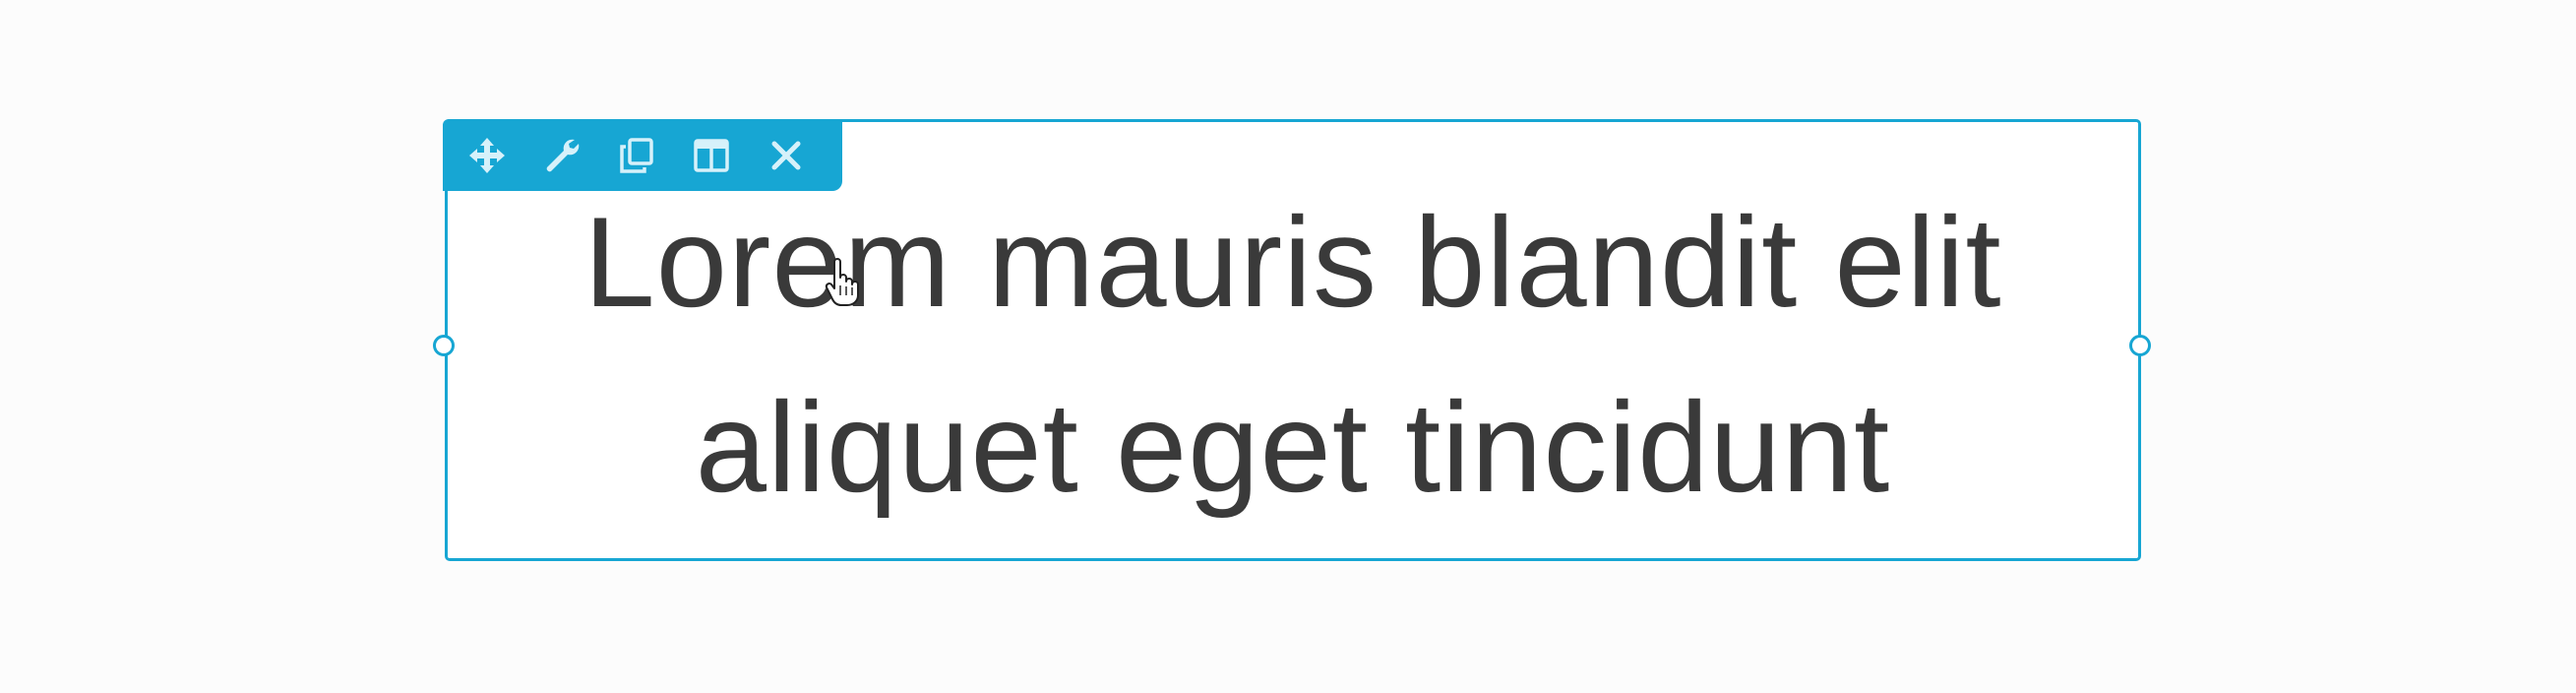  Describe the element at coordinates (1292, 262) in the screenshot. I see `text-line-1: Lorem mauris blandit elit` at that location.